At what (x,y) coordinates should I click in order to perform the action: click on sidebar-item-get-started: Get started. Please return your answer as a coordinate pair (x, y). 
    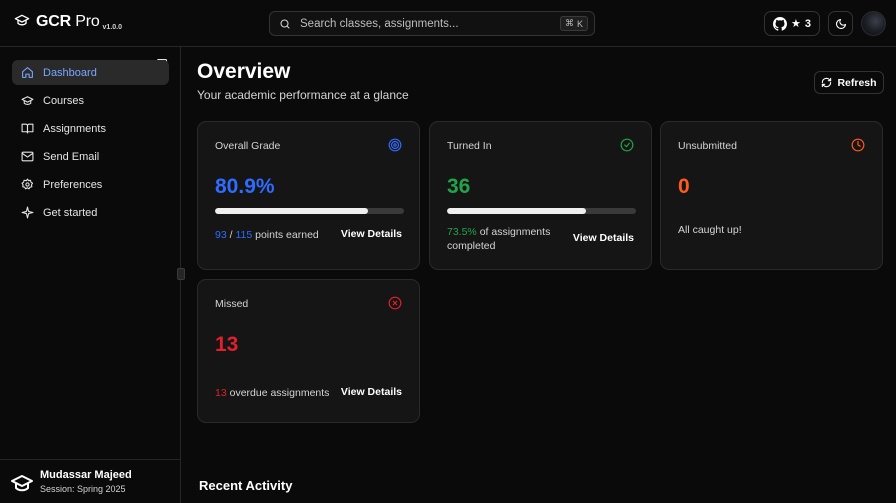
    Looking at the image, I should click on (90, 212).